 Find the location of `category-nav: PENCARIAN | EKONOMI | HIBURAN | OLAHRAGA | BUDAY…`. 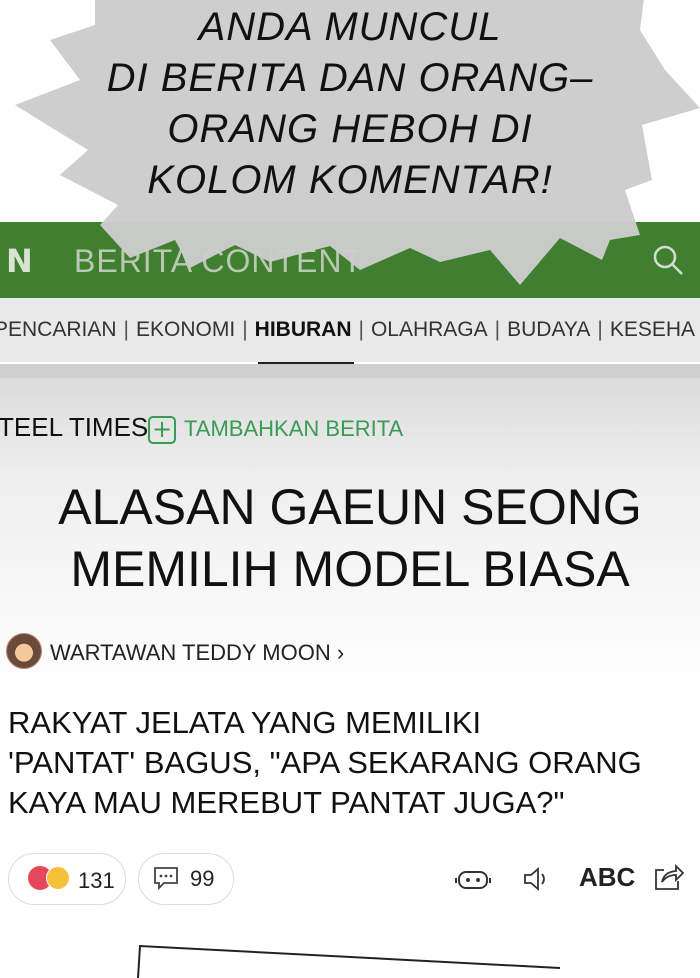

category-nav: PENCARIAN | EKONOMI | HIBURAN | OLAHRAGA | BUDAY… is located at coordinates (350, 330).